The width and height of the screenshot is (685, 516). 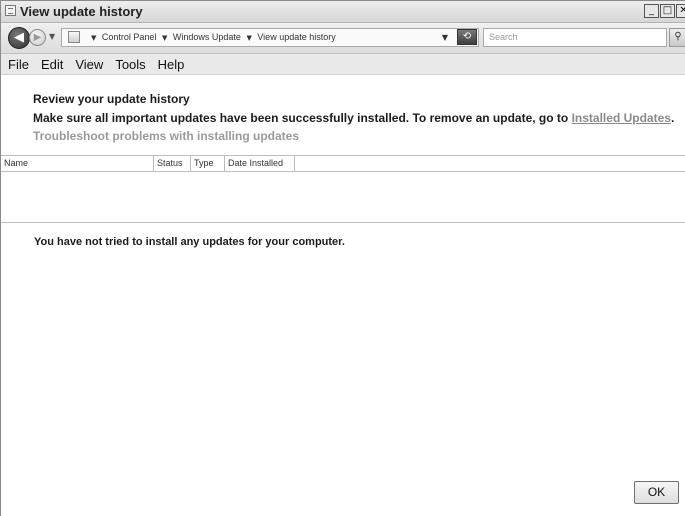 What do you see at coordinates (19, 38) in the screenshot?
I see `back-arrow-icon: ◀` at bounding box center [19, 38].